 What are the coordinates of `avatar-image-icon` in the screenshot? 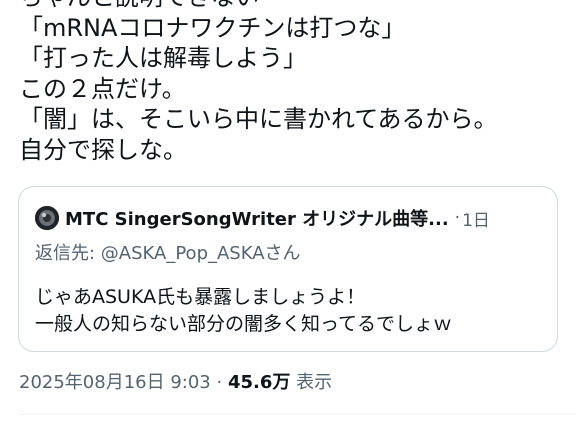 It's located at (47, 218).